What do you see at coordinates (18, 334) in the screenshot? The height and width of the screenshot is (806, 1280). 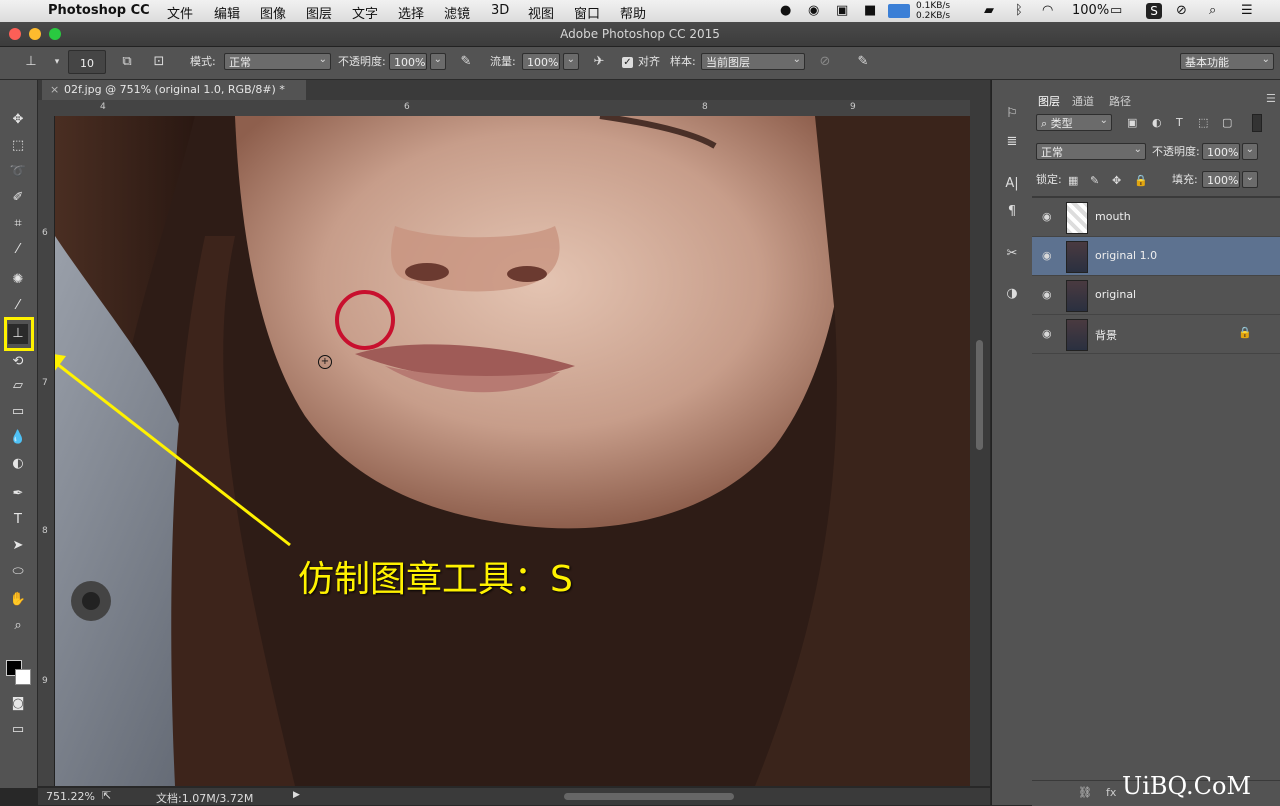 I see `clone-stamp-tool-icon: ⊥` at bounding box center [18, 334].